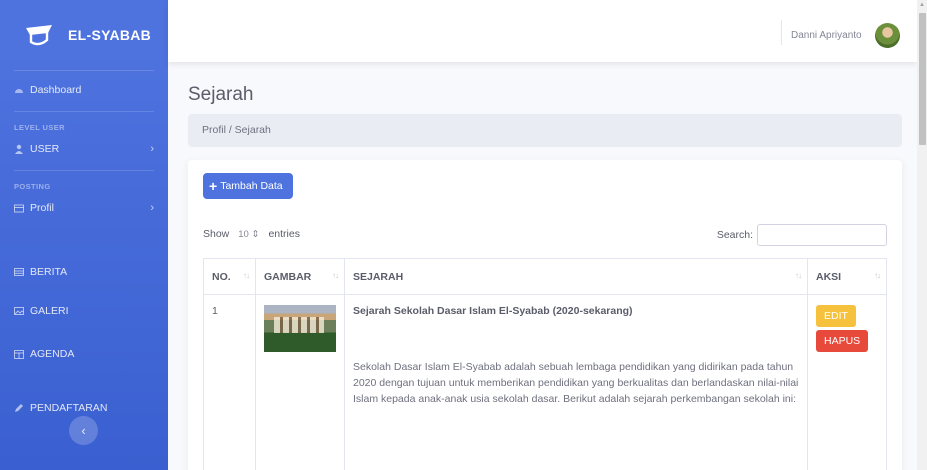 The height and width of the screenshot is (470, 927). I want to click on avatar, so click(887, 35).